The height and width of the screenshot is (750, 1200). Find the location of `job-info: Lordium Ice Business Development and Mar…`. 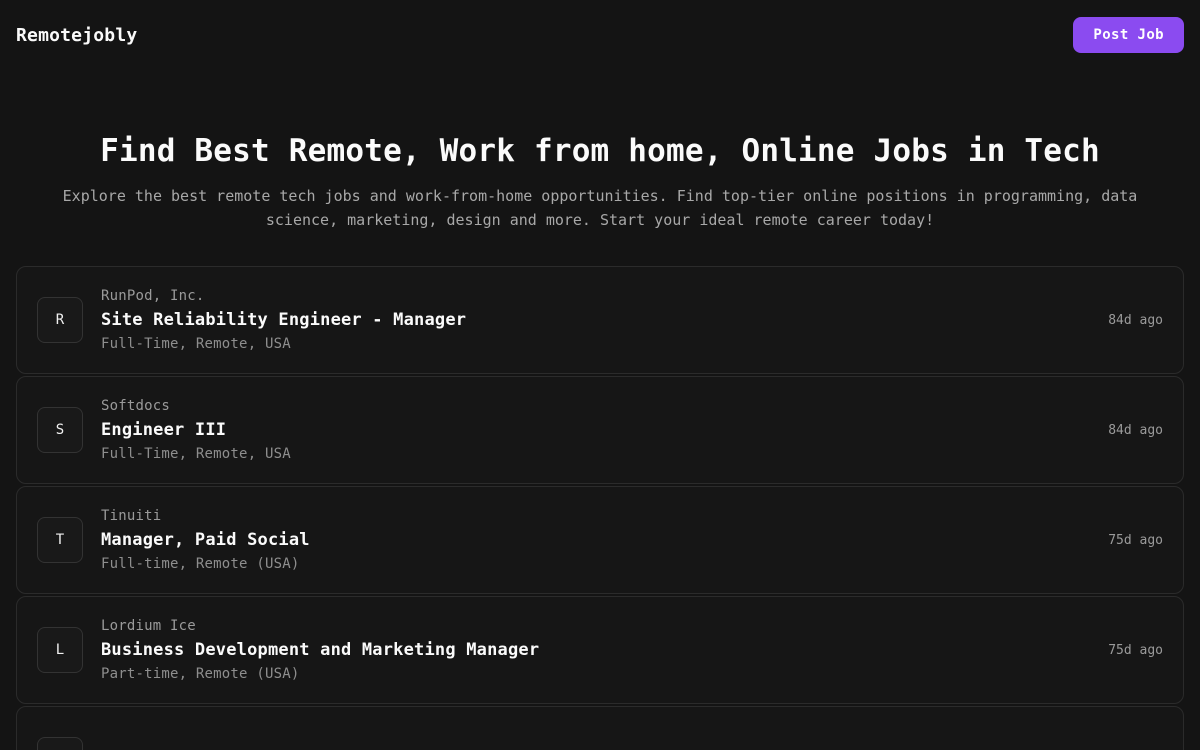

job-info: Lordium Ice Business Development and Mar… is located at coordinates (588, 651).